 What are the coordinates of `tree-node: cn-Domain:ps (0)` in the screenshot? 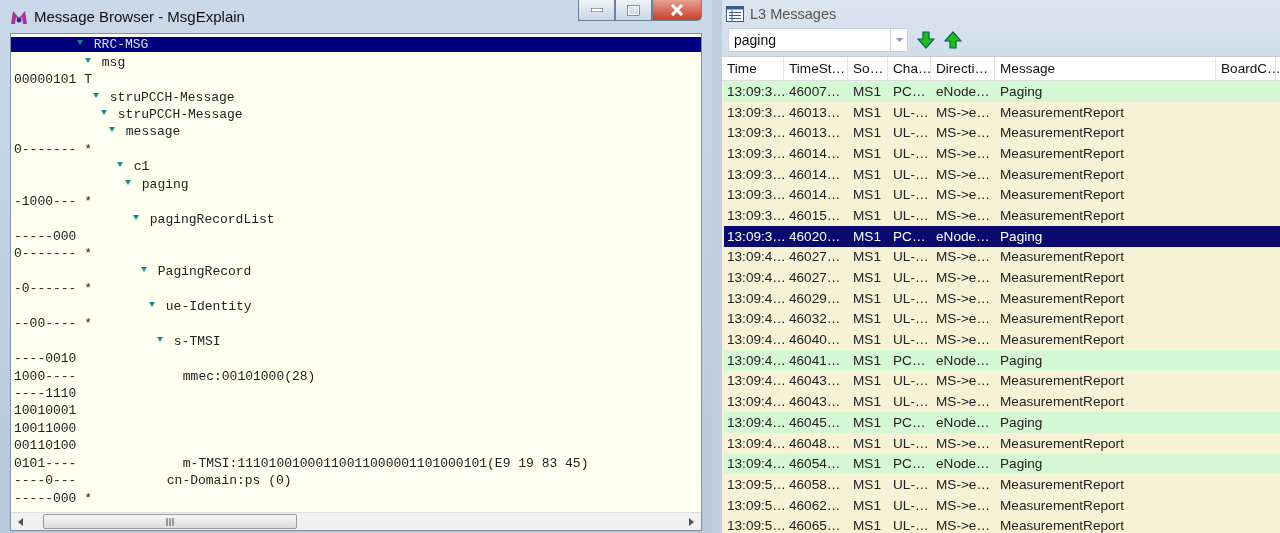 It's located at (224, 481).